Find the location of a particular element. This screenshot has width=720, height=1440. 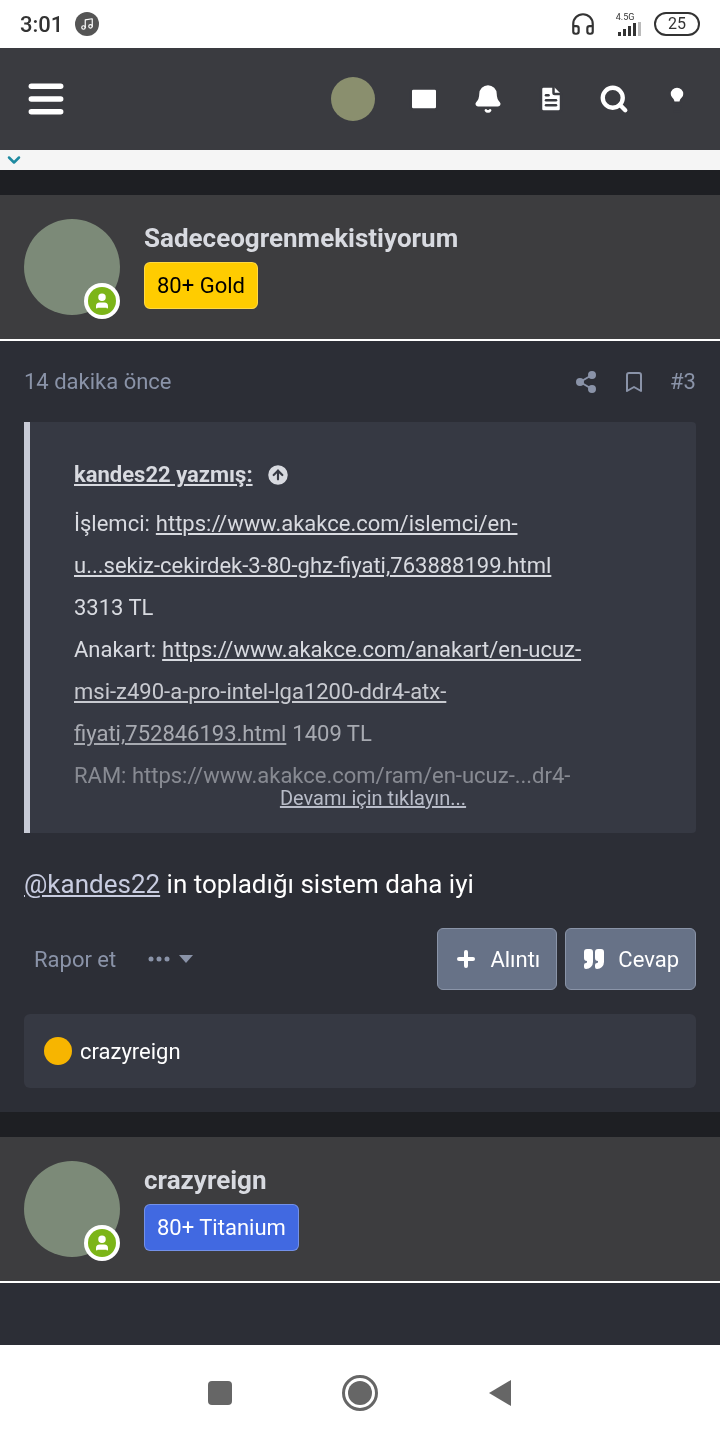

link: fiyati,752846193.html is located at coordinates (180, 734).